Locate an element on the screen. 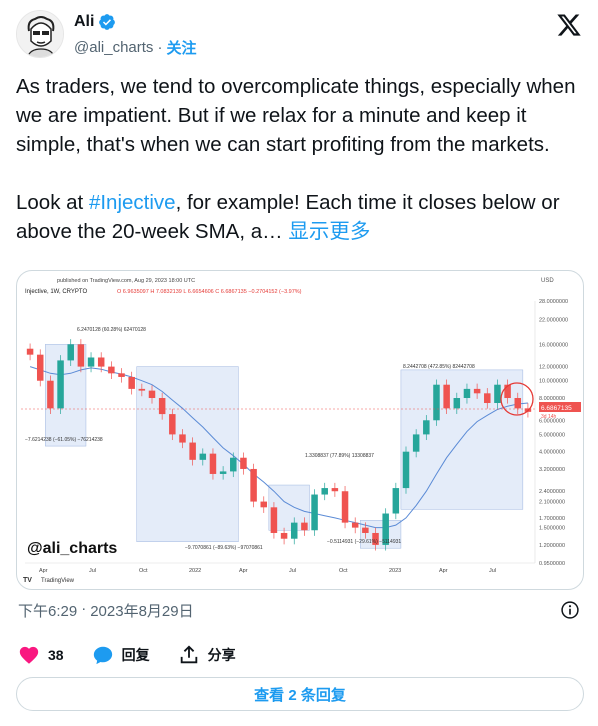 This screenshot has width=598, height=726. price-tag-sub: 3d 14h is located at coordinates (549, 417).